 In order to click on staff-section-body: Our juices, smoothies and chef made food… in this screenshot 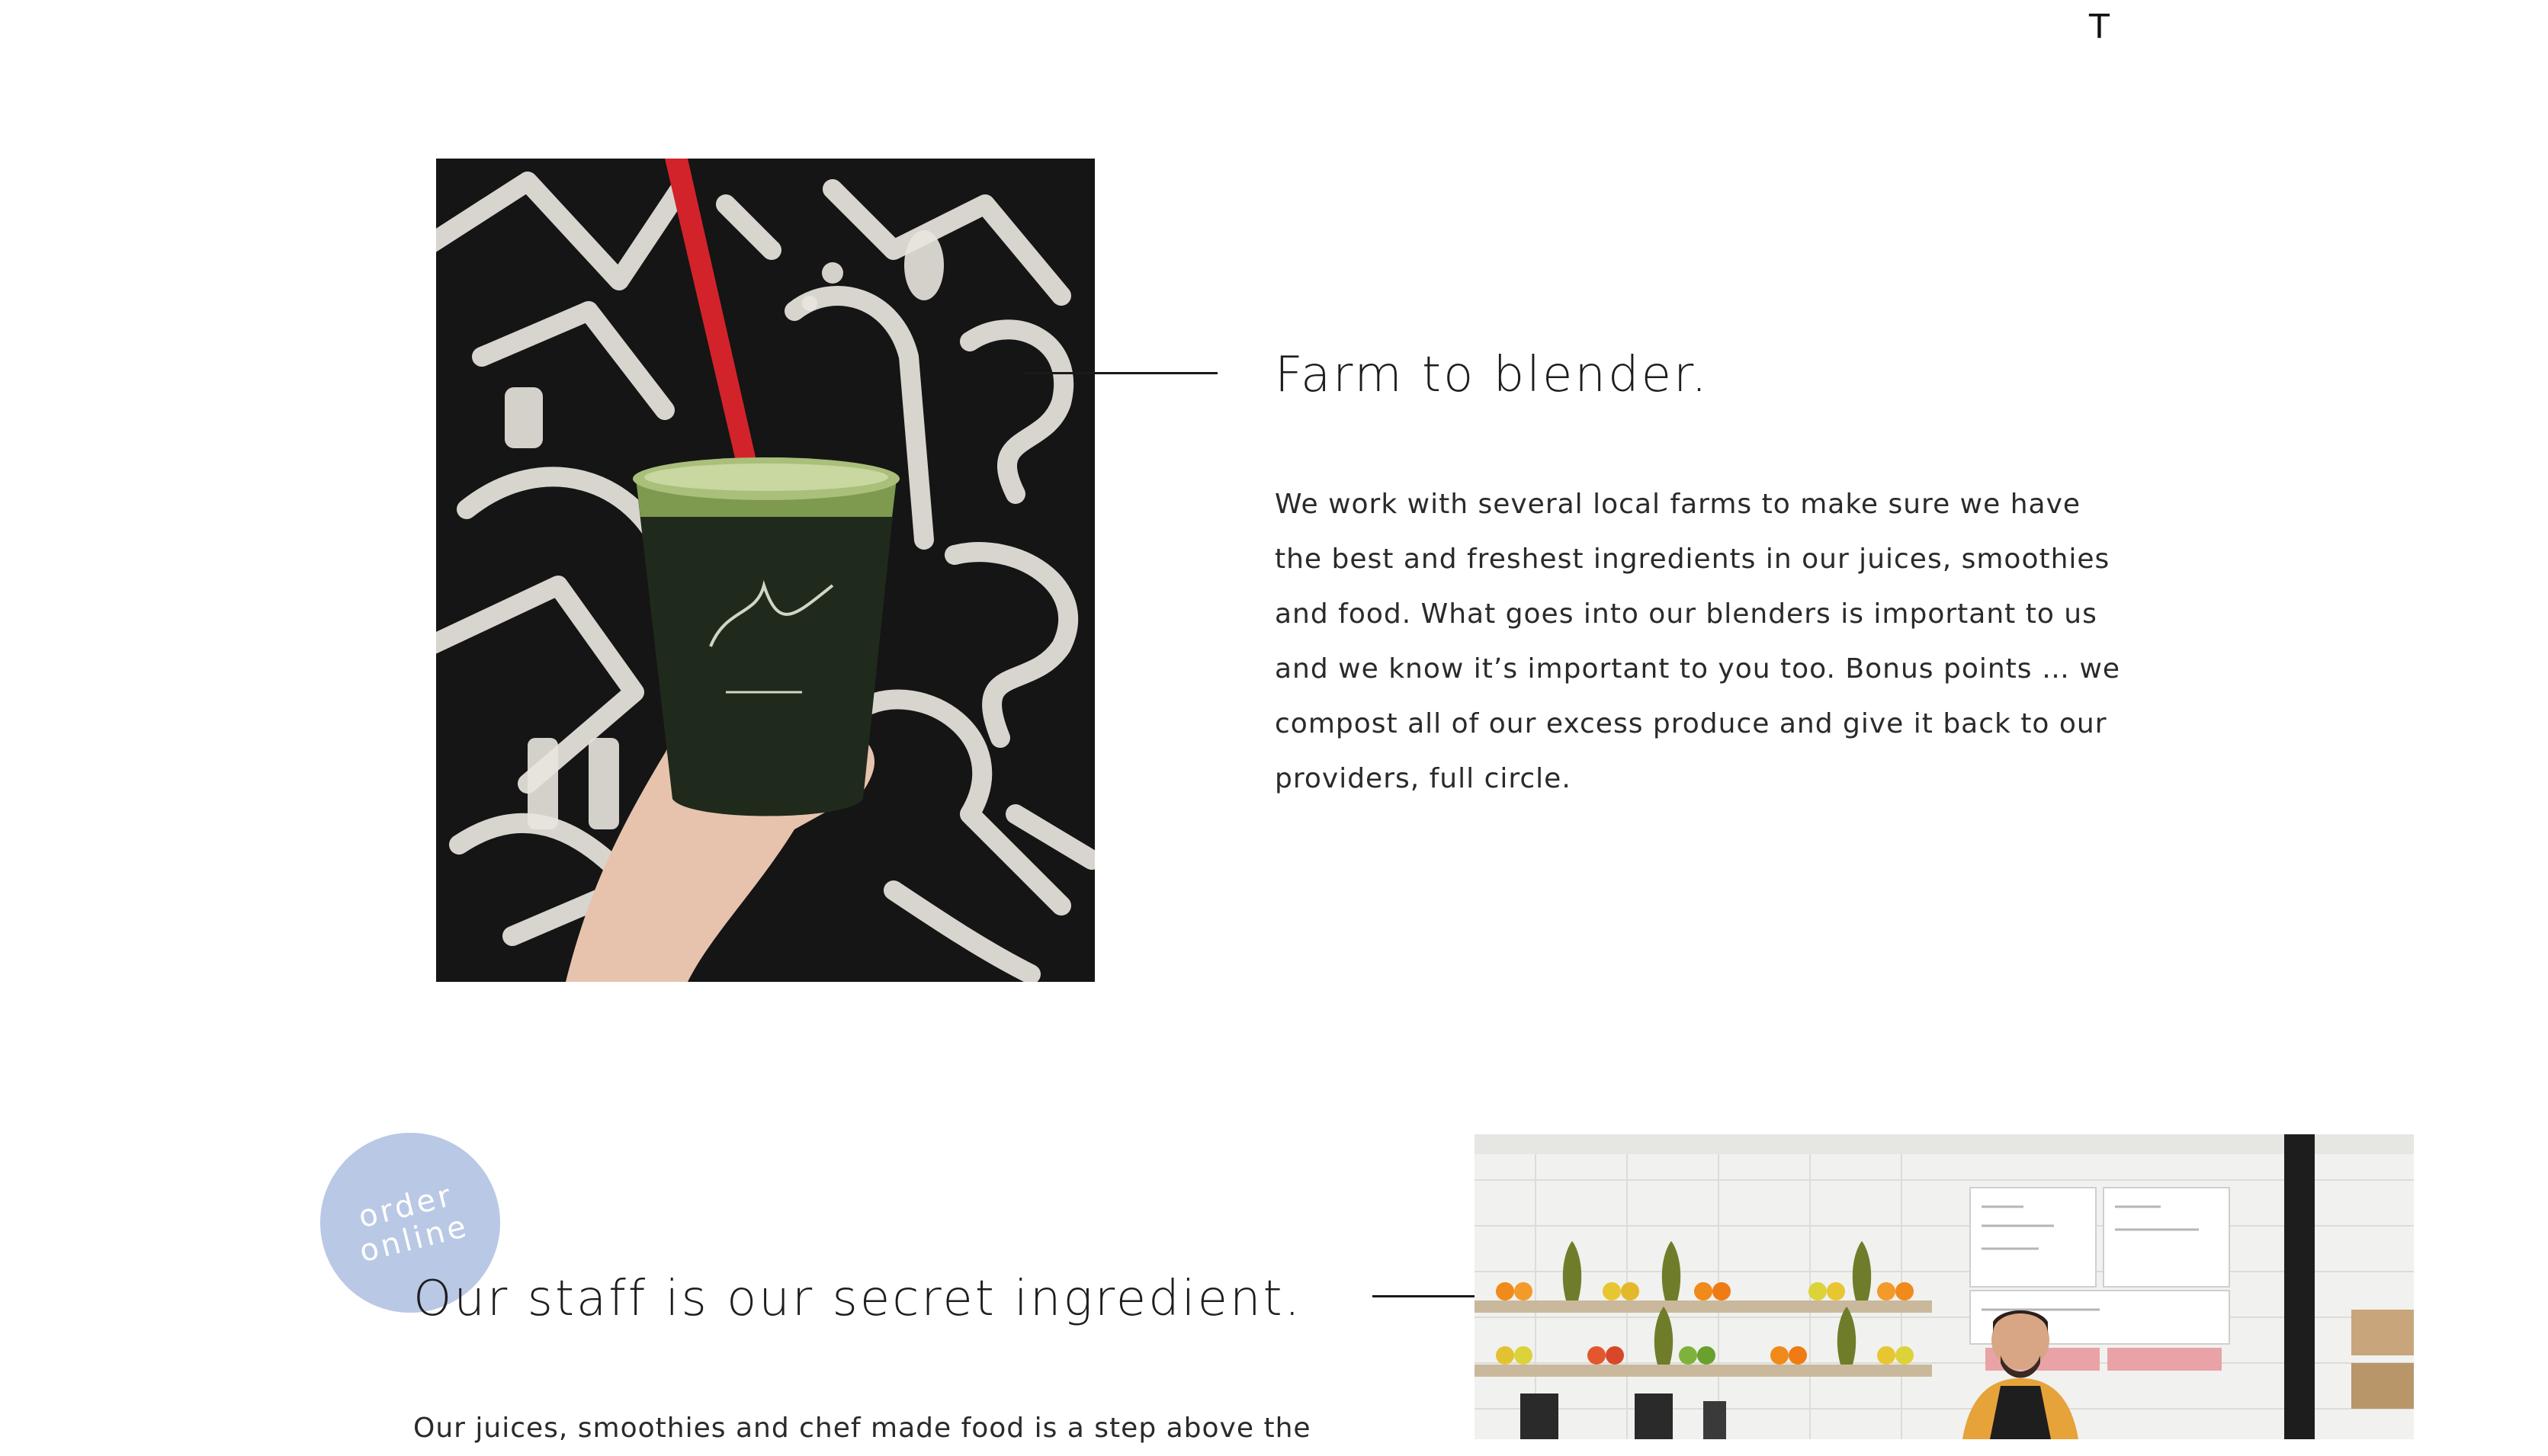, I will do `click(862, 1428)`.